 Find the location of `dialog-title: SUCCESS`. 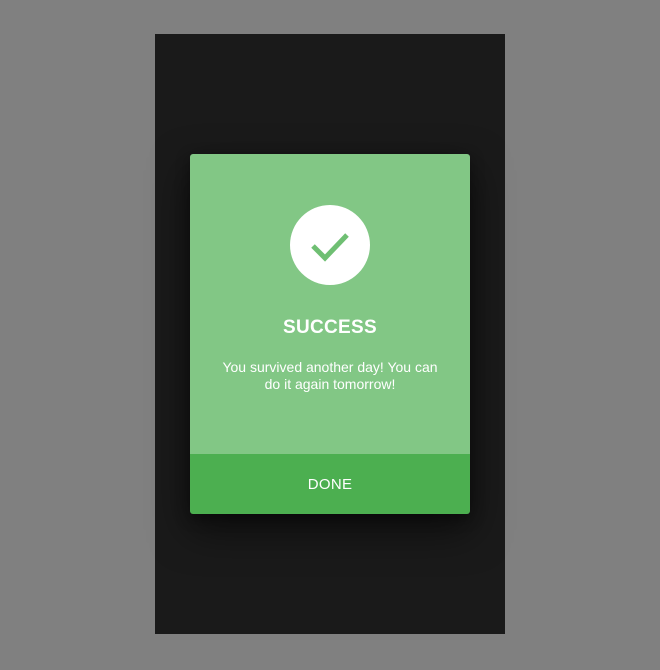

dialog-title: SUCCESS is located at coordinates (330, 327).